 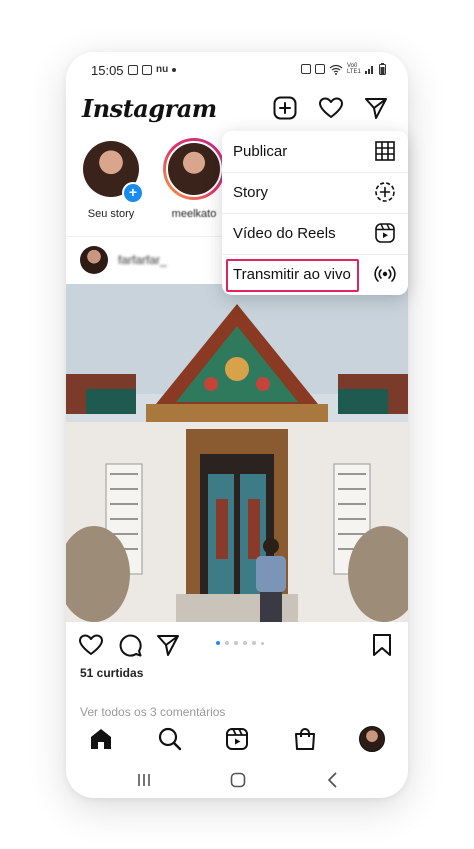 I want to click on wifi-icon, so click(x=336, y=69).